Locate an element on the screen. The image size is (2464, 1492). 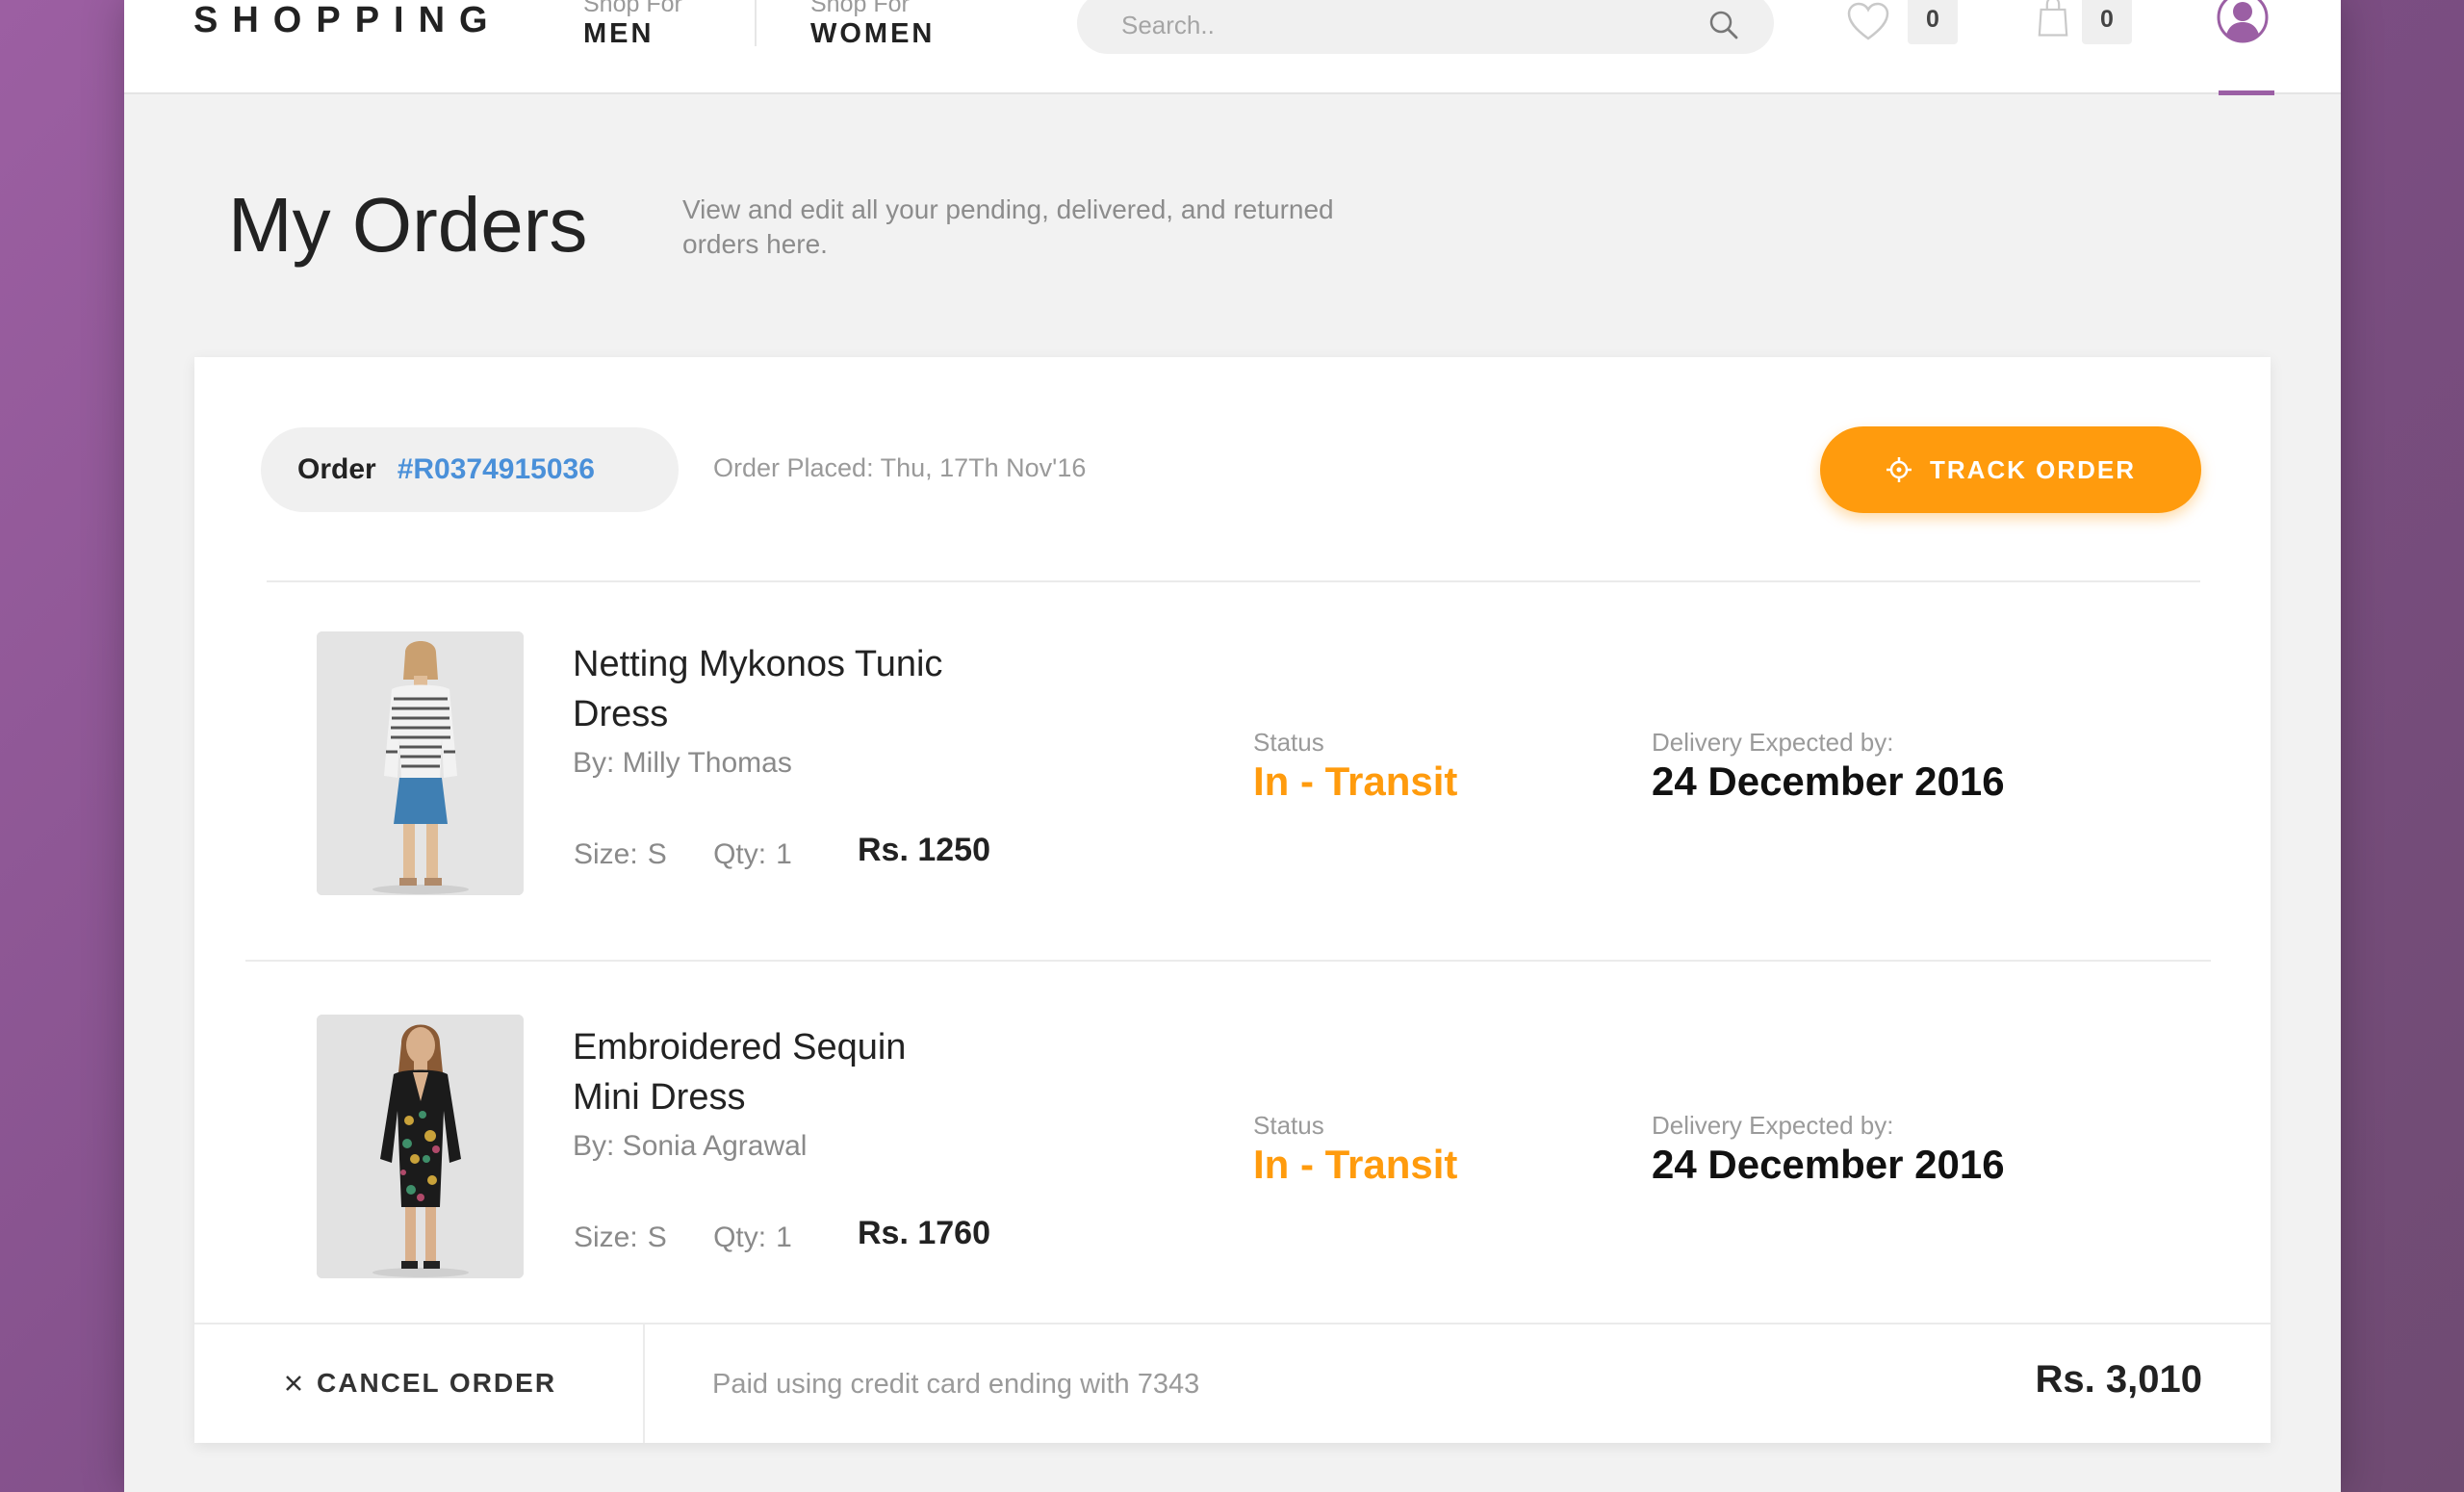
close-icon is located at coordinates (293, 1383).